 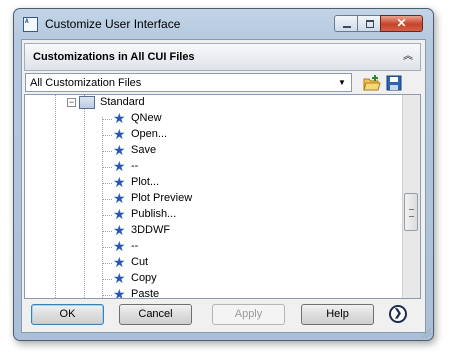 I want to click on resize-grip, so click(x=426, y=333).